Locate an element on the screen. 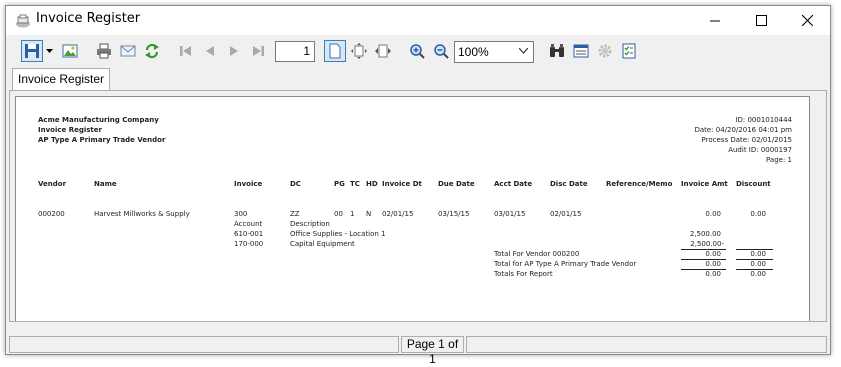 This screenshot has width=841, height=367. first-page-icon is located at coordinates (185, 51).